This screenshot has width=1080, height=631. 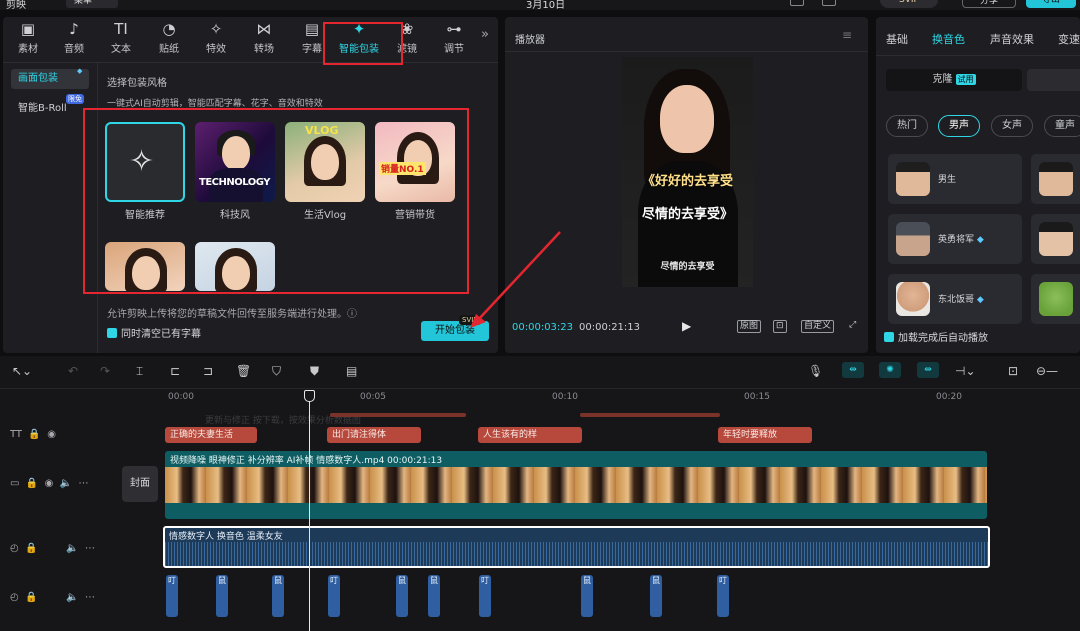 What do you see at coordinates (765, 435) in the screenshot?
I see `text-clip: 年轻时要释放` at bounding box center [765, 435].